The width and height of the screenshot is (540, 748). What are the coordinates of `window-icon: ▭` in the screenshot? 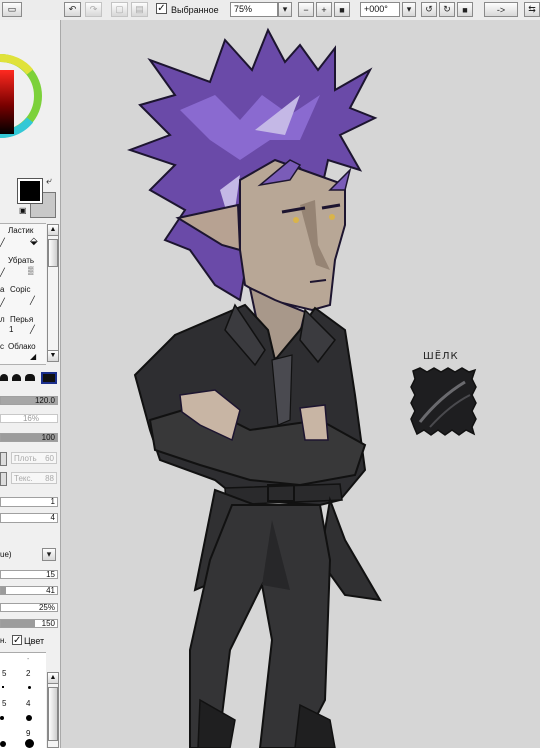 It's located at (12, 9).